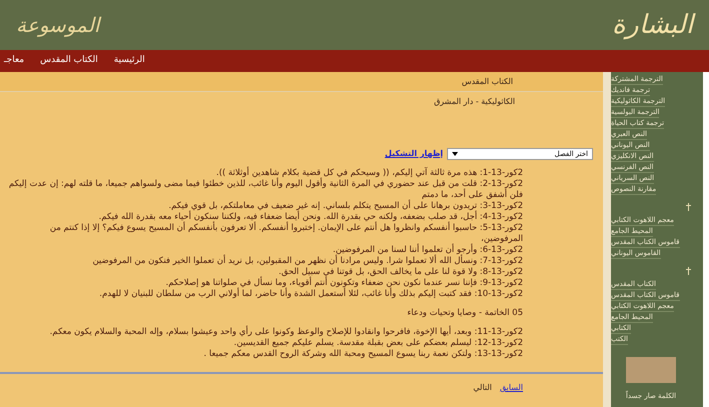 This screenshot has height=407, width=709. I want to click on section-heading: 05 الخاتمة - وصايا وتحيات ودعاء, so click(464, 313).